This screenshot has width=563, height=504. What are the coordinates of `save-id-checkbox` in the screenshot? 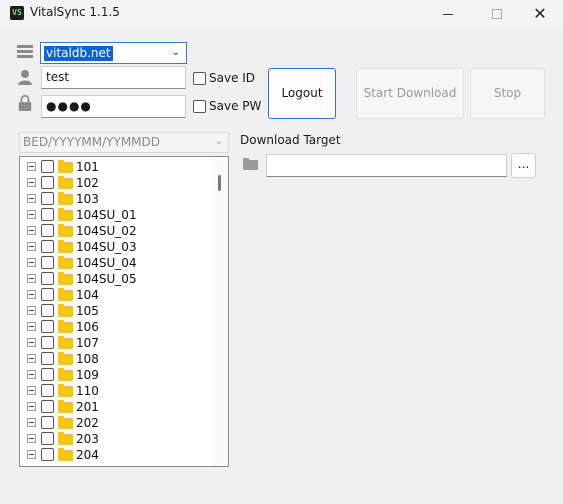 It's located at (199, 78).